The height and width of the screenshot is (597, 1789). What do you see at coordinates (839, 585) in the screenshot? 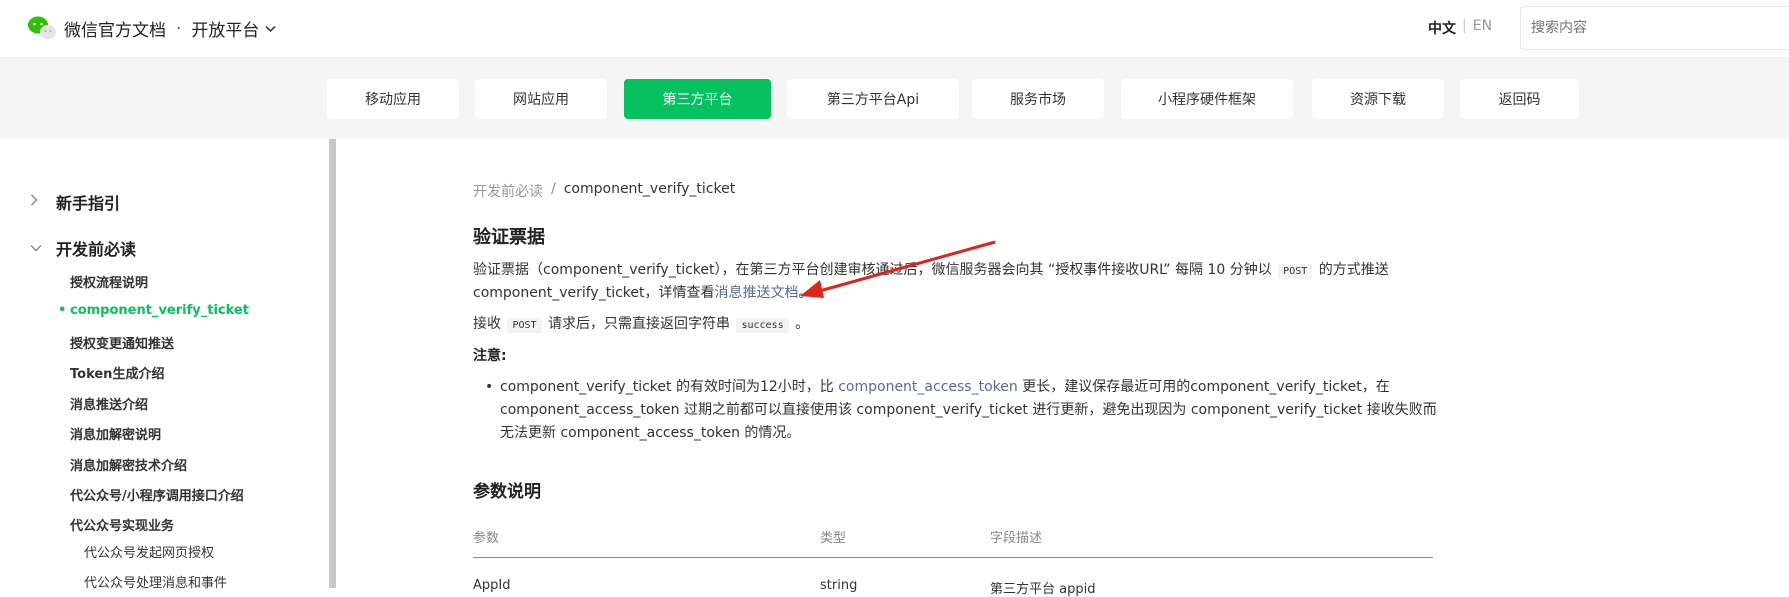
I see `table-cell-type: string` at bounding box center [839, 585].